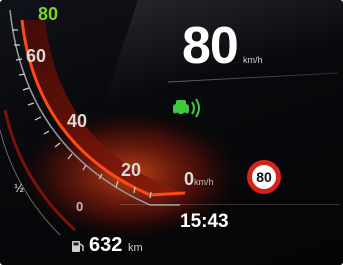  What do you see at coordinates (77, 121) in the screenshot?
I see `speed-tick-label: 40` at bounding box center [77, 121].